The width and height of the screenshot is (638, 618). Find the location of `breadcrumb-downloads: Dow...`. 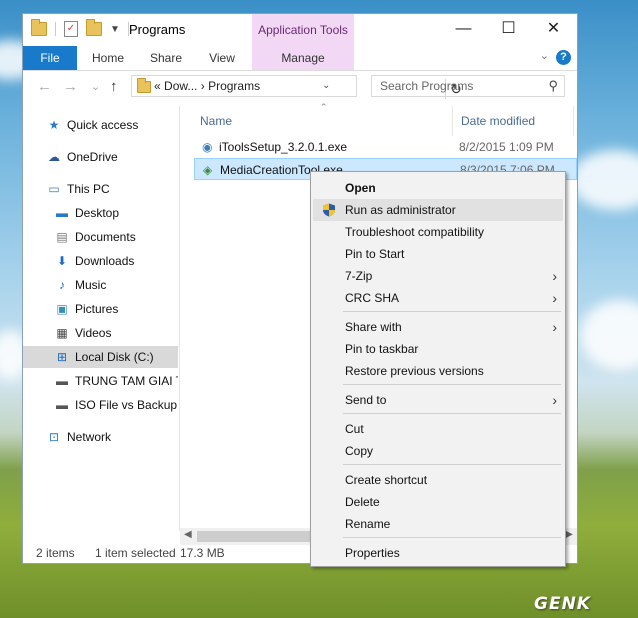

breadcrumb-downloads: Dow... is located at coordinates (180, 86).